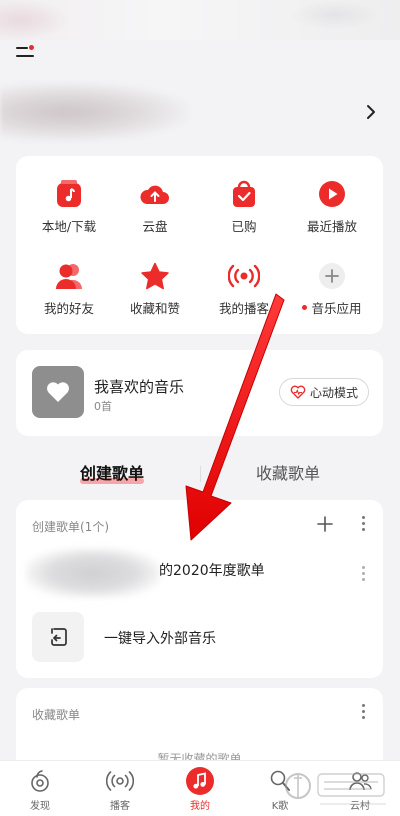 This screenshot has width=400, height=816. I want to click on grid-item-local-download: 本地/下载, so click(69, 206).